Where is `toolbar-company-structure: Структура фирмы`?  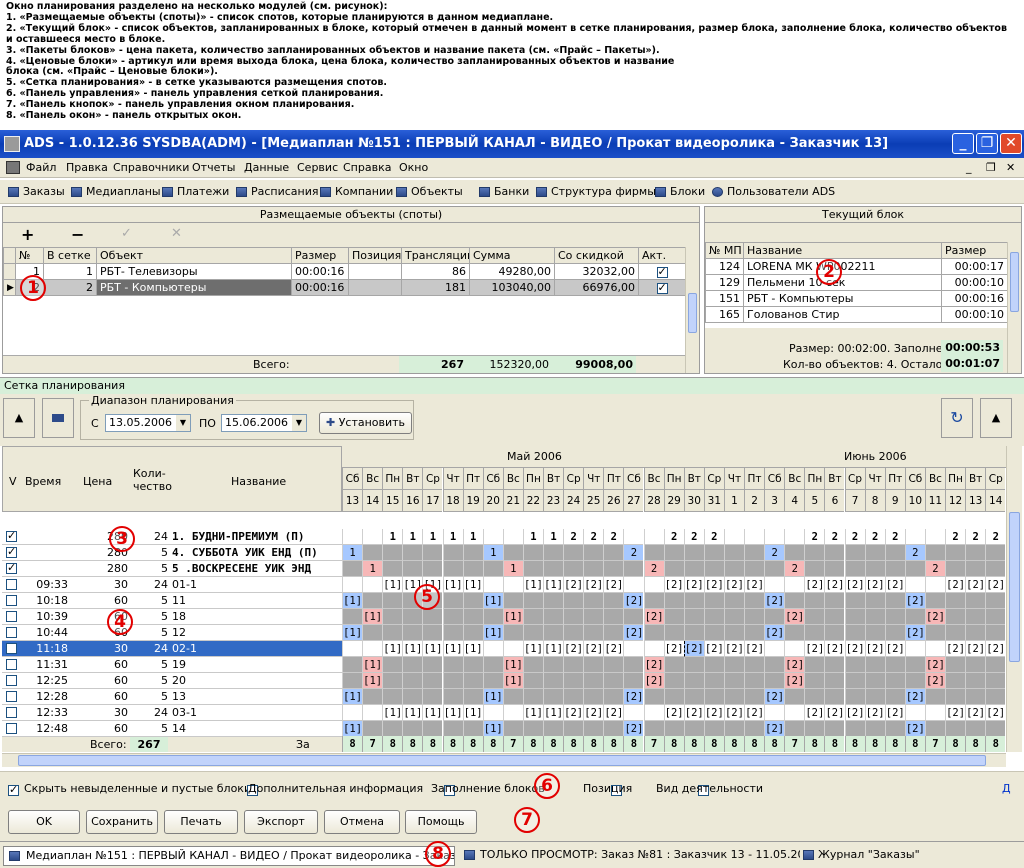 toolbar-company-structure: Структура фирмы is located at coordinates (596, 191).